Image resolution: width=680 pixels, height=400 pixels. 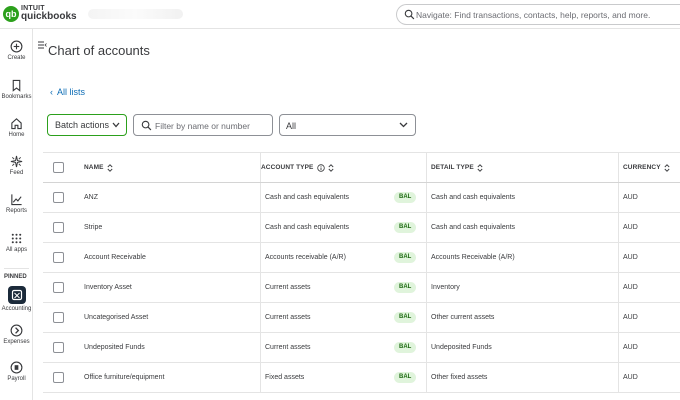 I want to click on global-search, so click(x=538, y=14).